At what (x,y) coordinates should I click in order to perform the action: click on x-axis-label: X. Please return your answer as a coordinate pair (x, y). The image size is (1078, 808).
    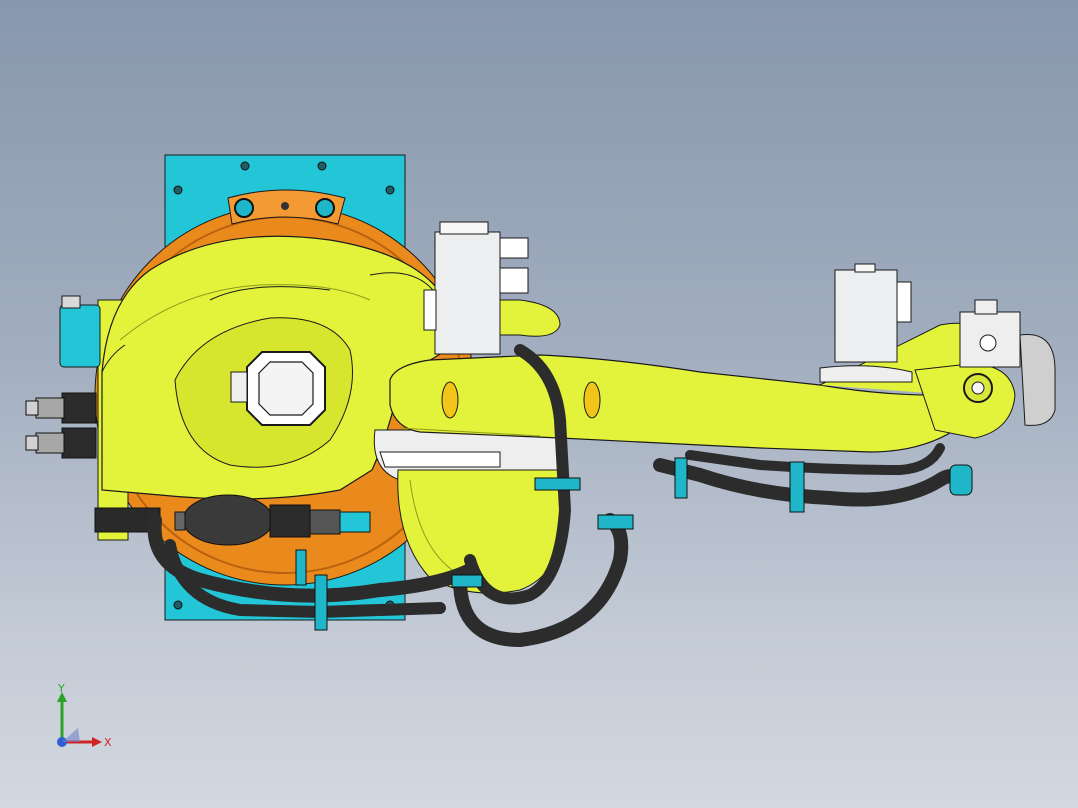
    Looking at the image, I should click on (108, 742).